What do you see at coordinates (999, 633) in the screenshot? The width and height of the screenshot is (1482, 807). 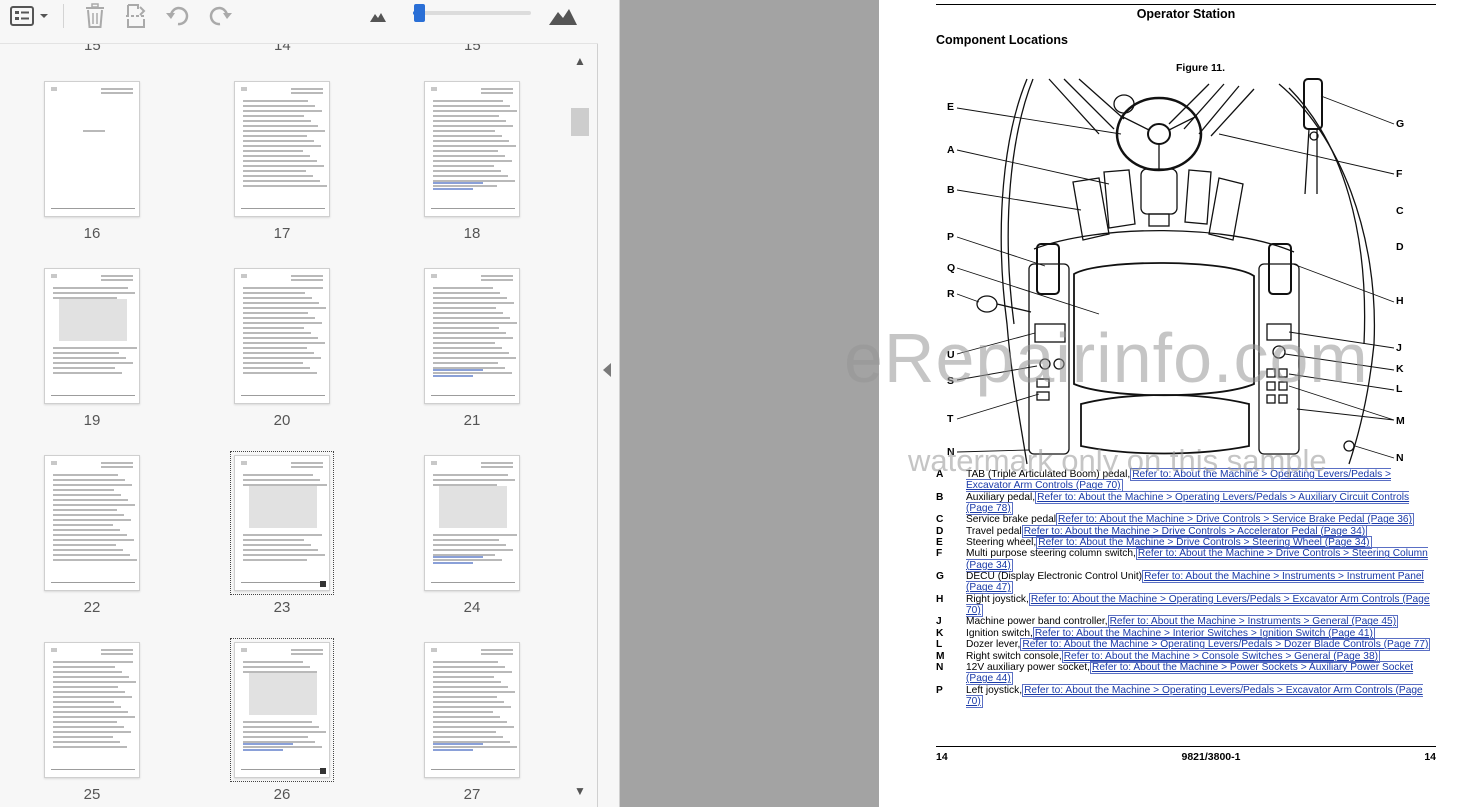 I see `legend-text: Ignition switch,` at bounding box center [999, 633].